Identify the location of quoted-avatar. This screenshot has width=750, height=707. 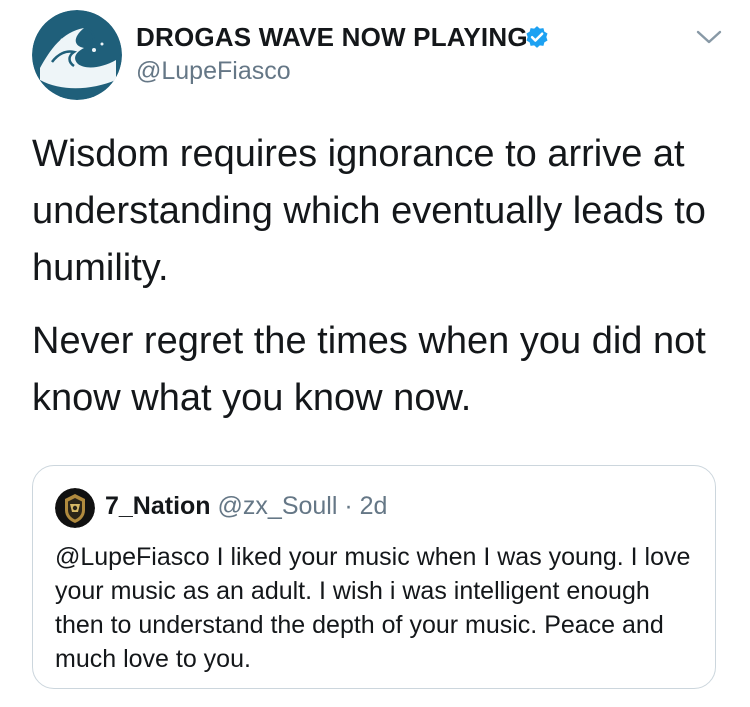
(75, 508).